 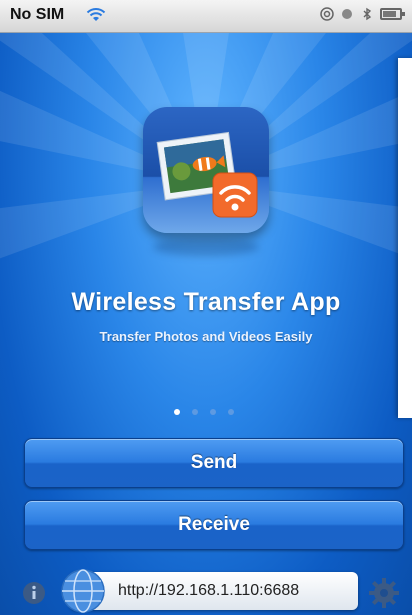 I want to click on app-logo, so click(x=206, y=170).